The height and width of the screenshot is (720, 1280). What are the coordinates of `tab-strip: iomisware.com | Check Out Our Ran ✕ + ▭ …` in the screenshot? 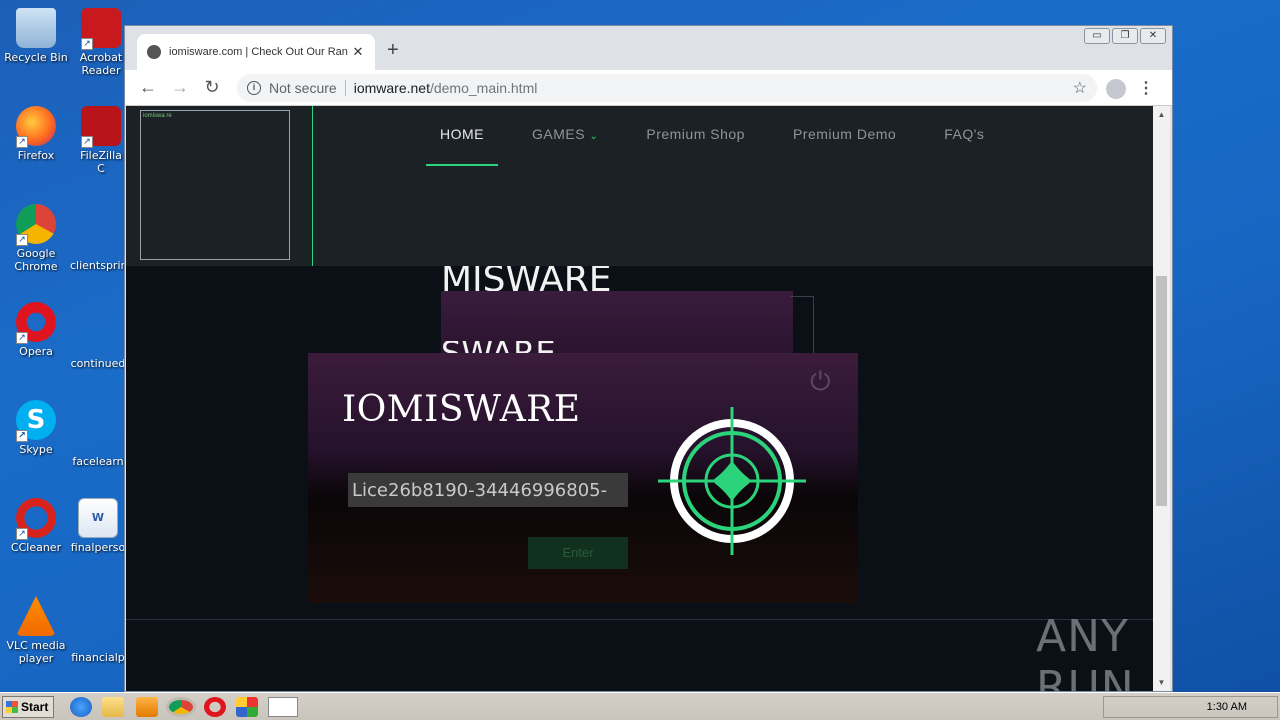 It's located at (648, 48).